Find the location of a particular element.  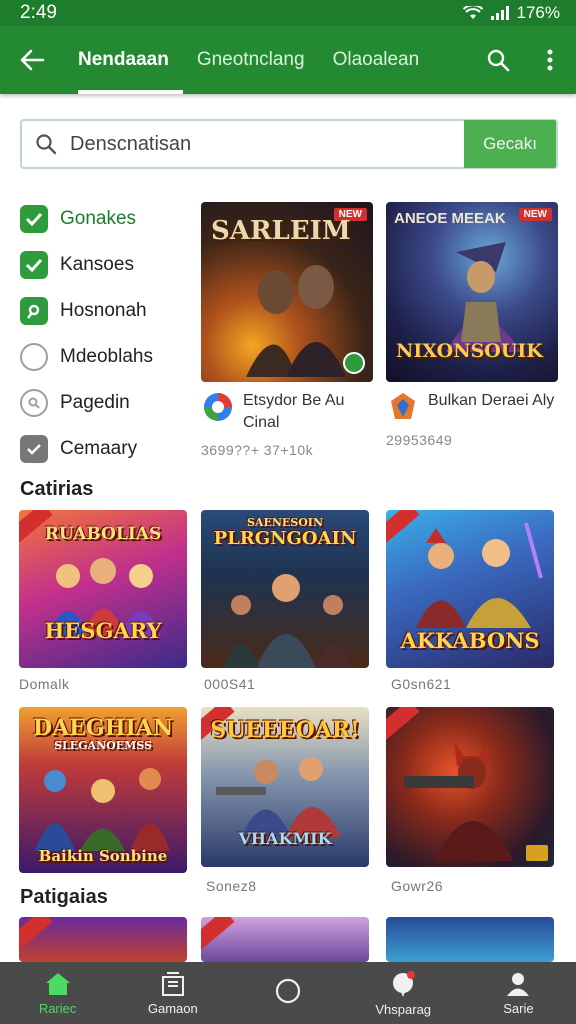

game-tile: SAENESOIN PLRGNGOAIN is located at coordinates (285, 589).